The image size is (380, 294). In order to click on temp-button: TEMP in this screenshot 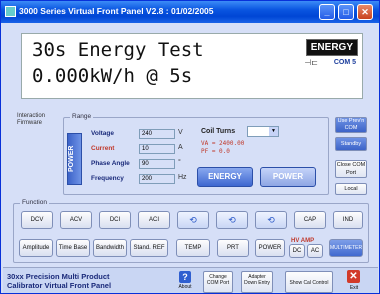, I will do `click(193, 248)`.